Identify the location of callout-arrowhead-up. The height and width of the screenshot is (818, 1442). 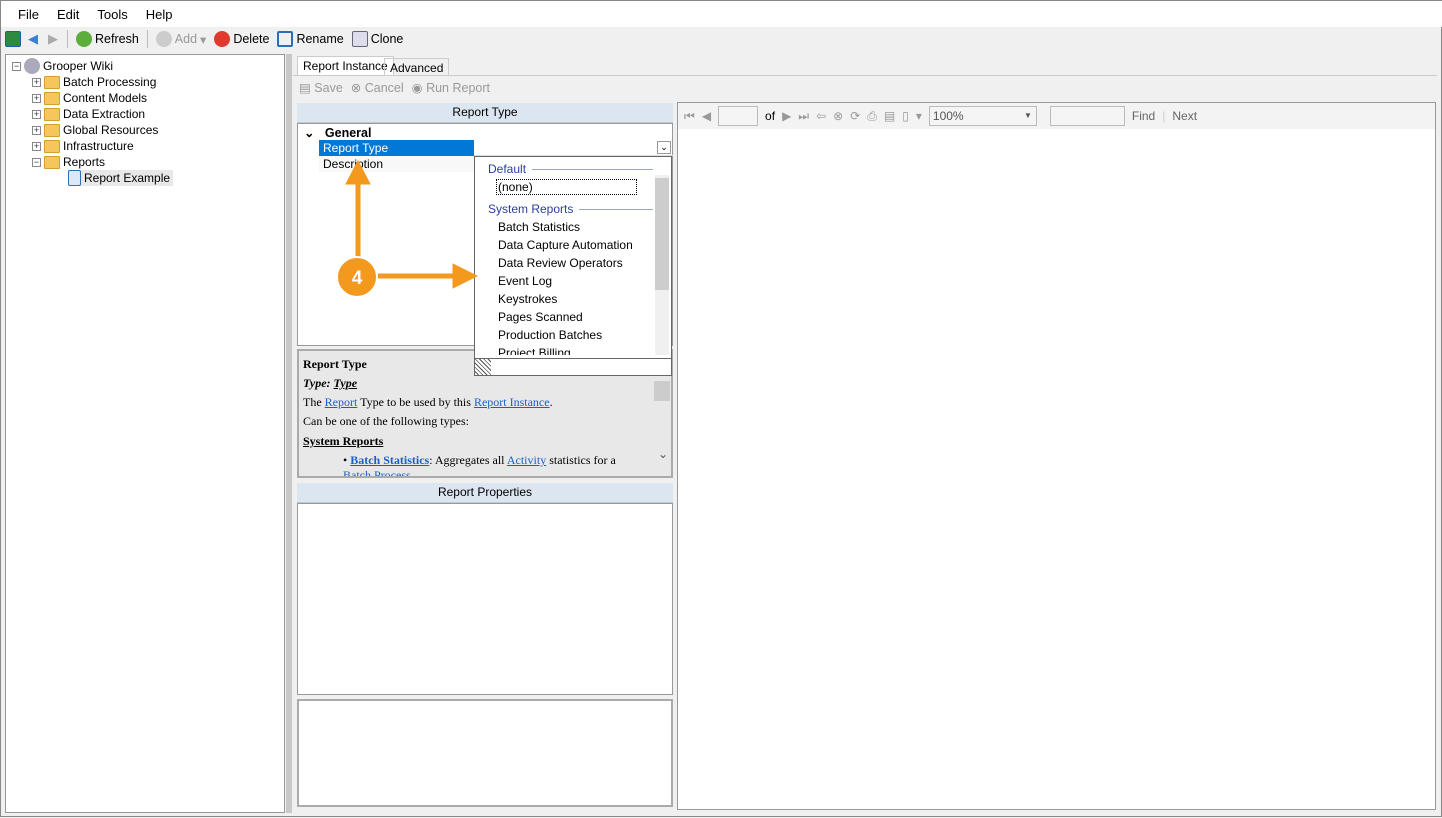
(358, 172).